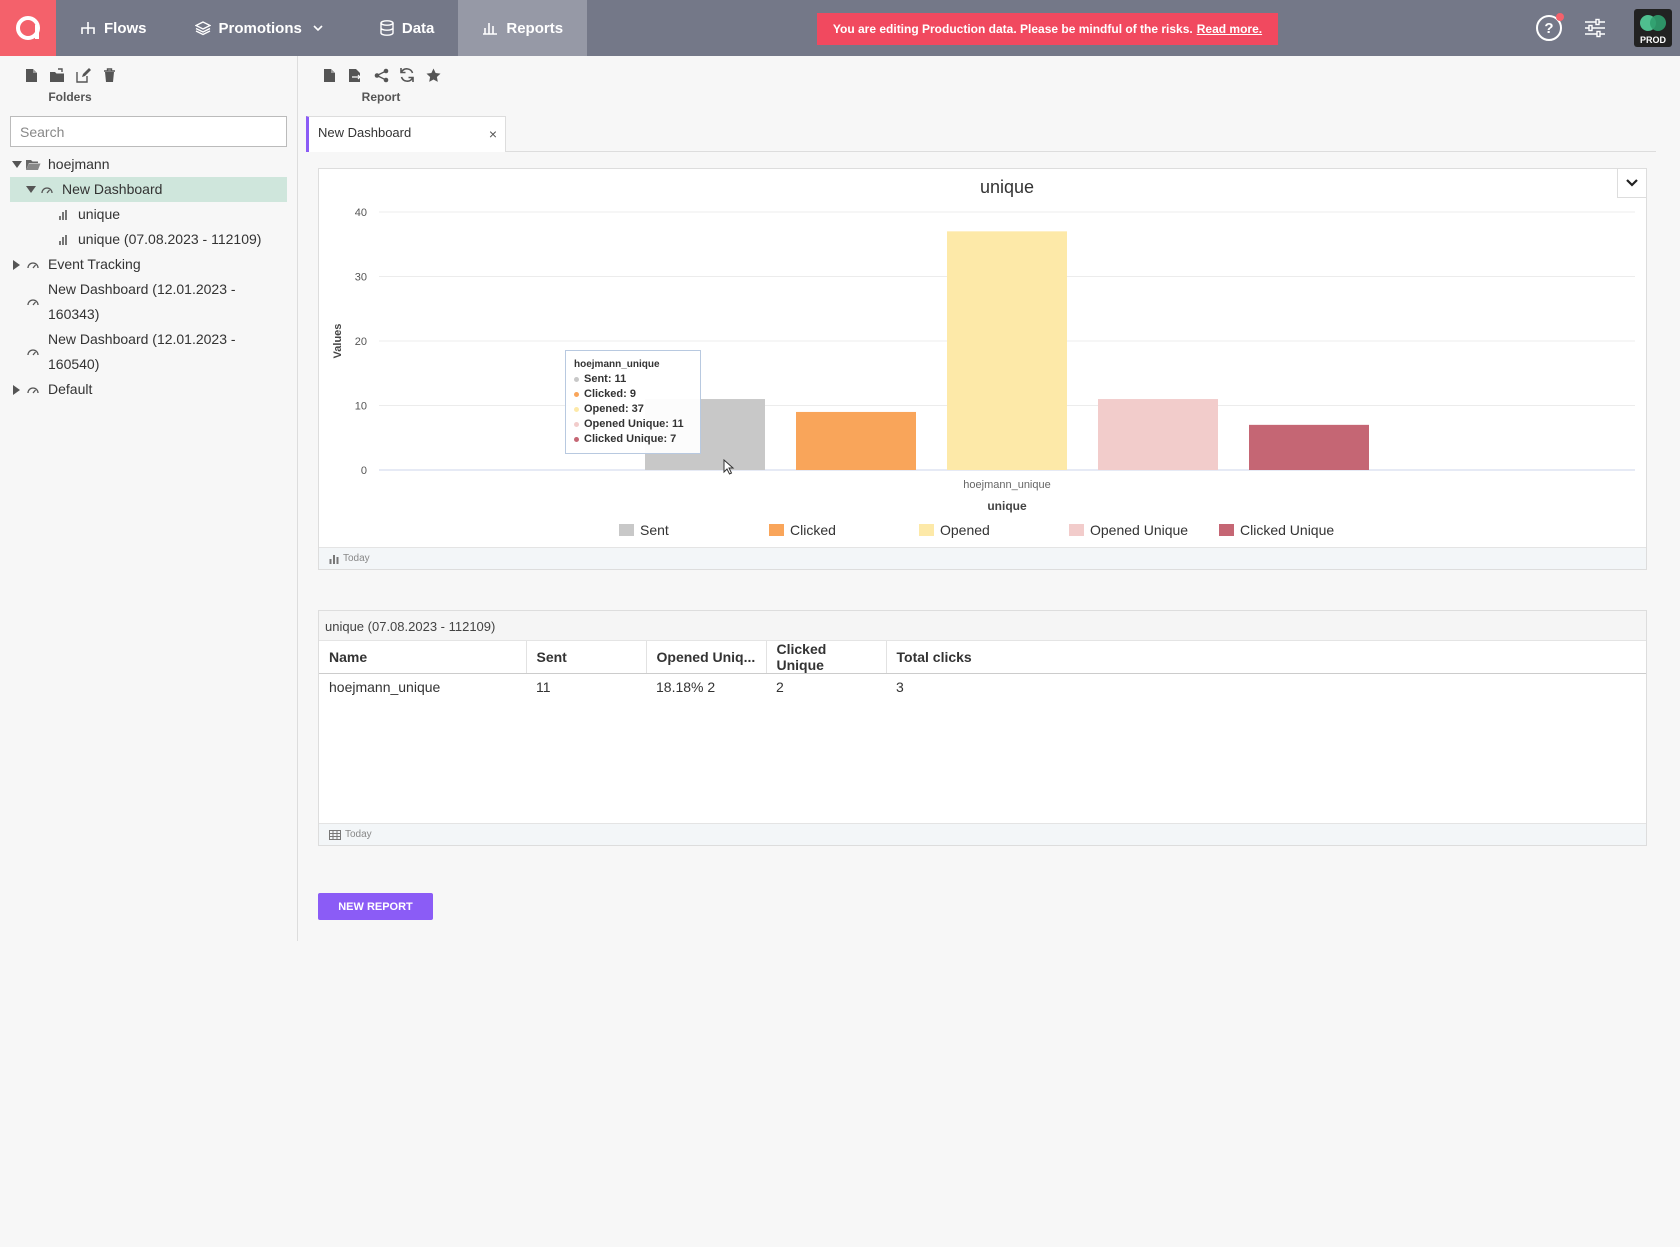 This screenshot has height=1247, width=1680. I want to click on nav-flows: Flows, so click(113, 28).